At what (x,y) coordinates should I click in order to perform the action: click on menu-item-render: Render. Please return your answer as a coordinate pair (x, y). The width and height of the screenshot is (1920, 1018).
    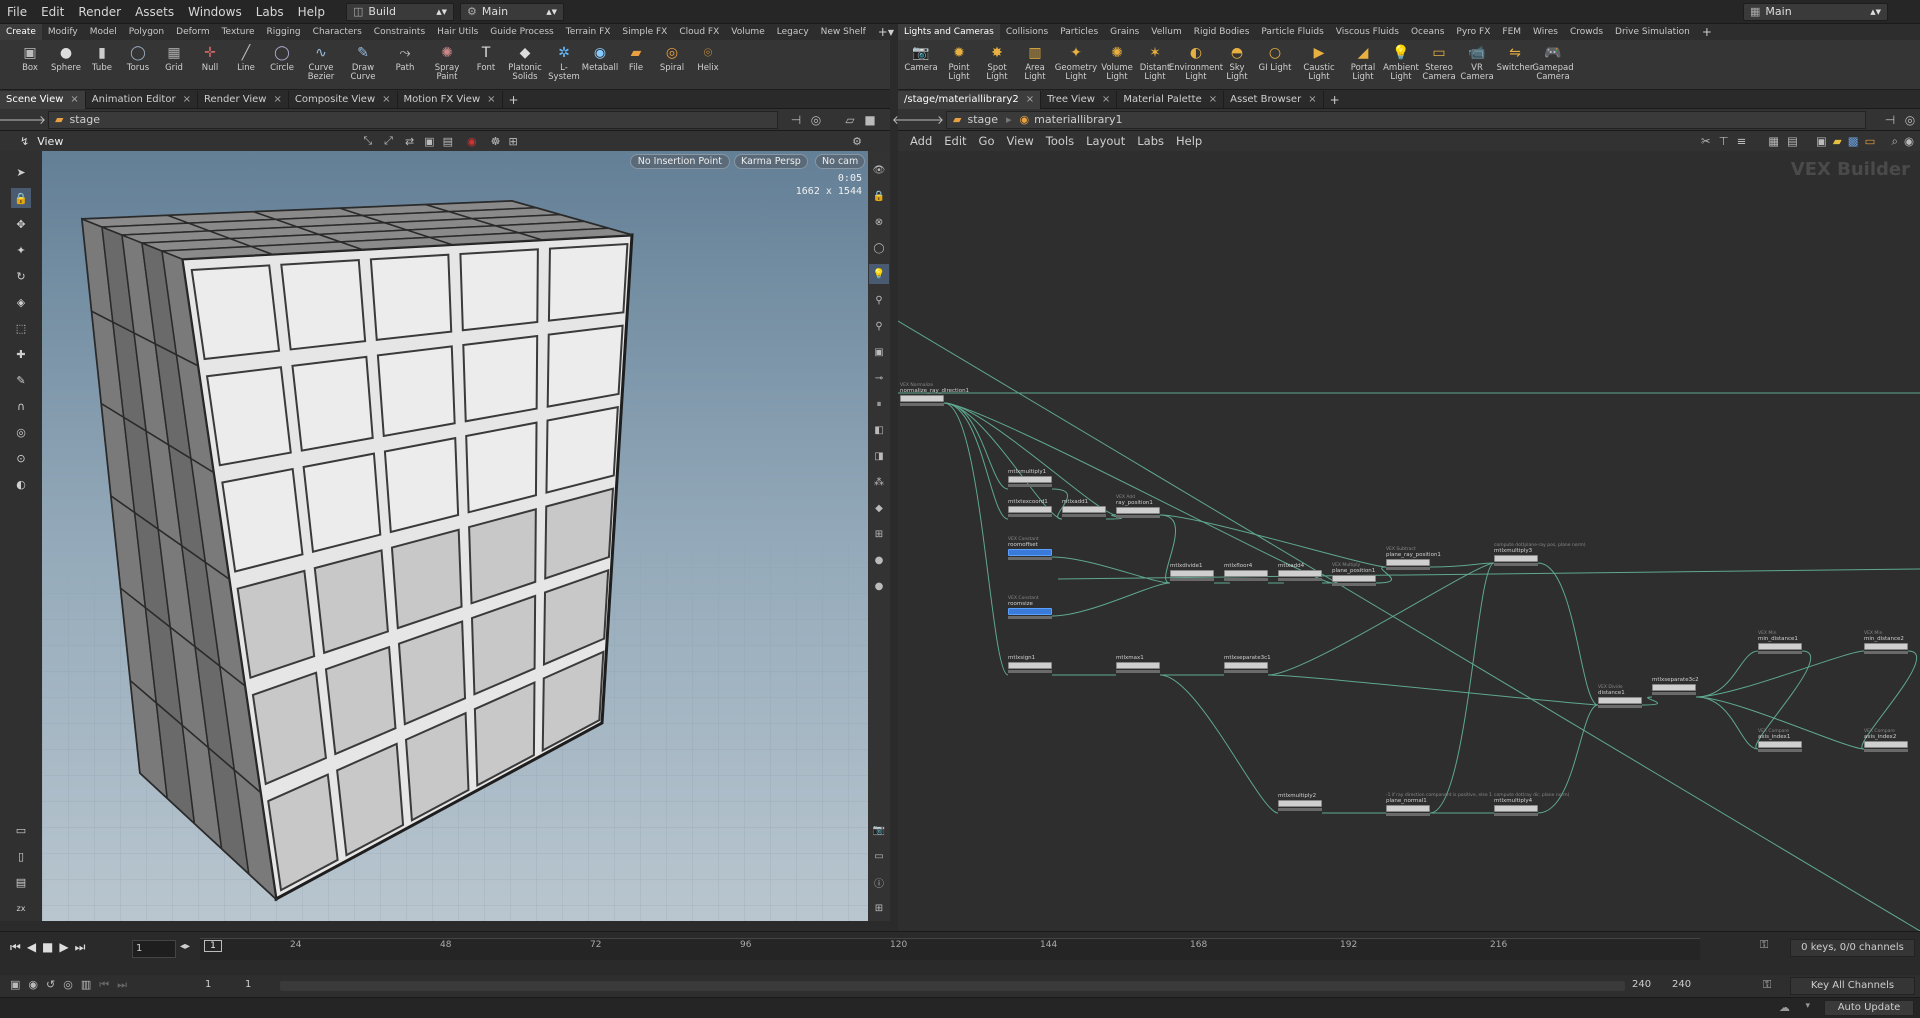
    Looking at the image, I should click on (99, 12).